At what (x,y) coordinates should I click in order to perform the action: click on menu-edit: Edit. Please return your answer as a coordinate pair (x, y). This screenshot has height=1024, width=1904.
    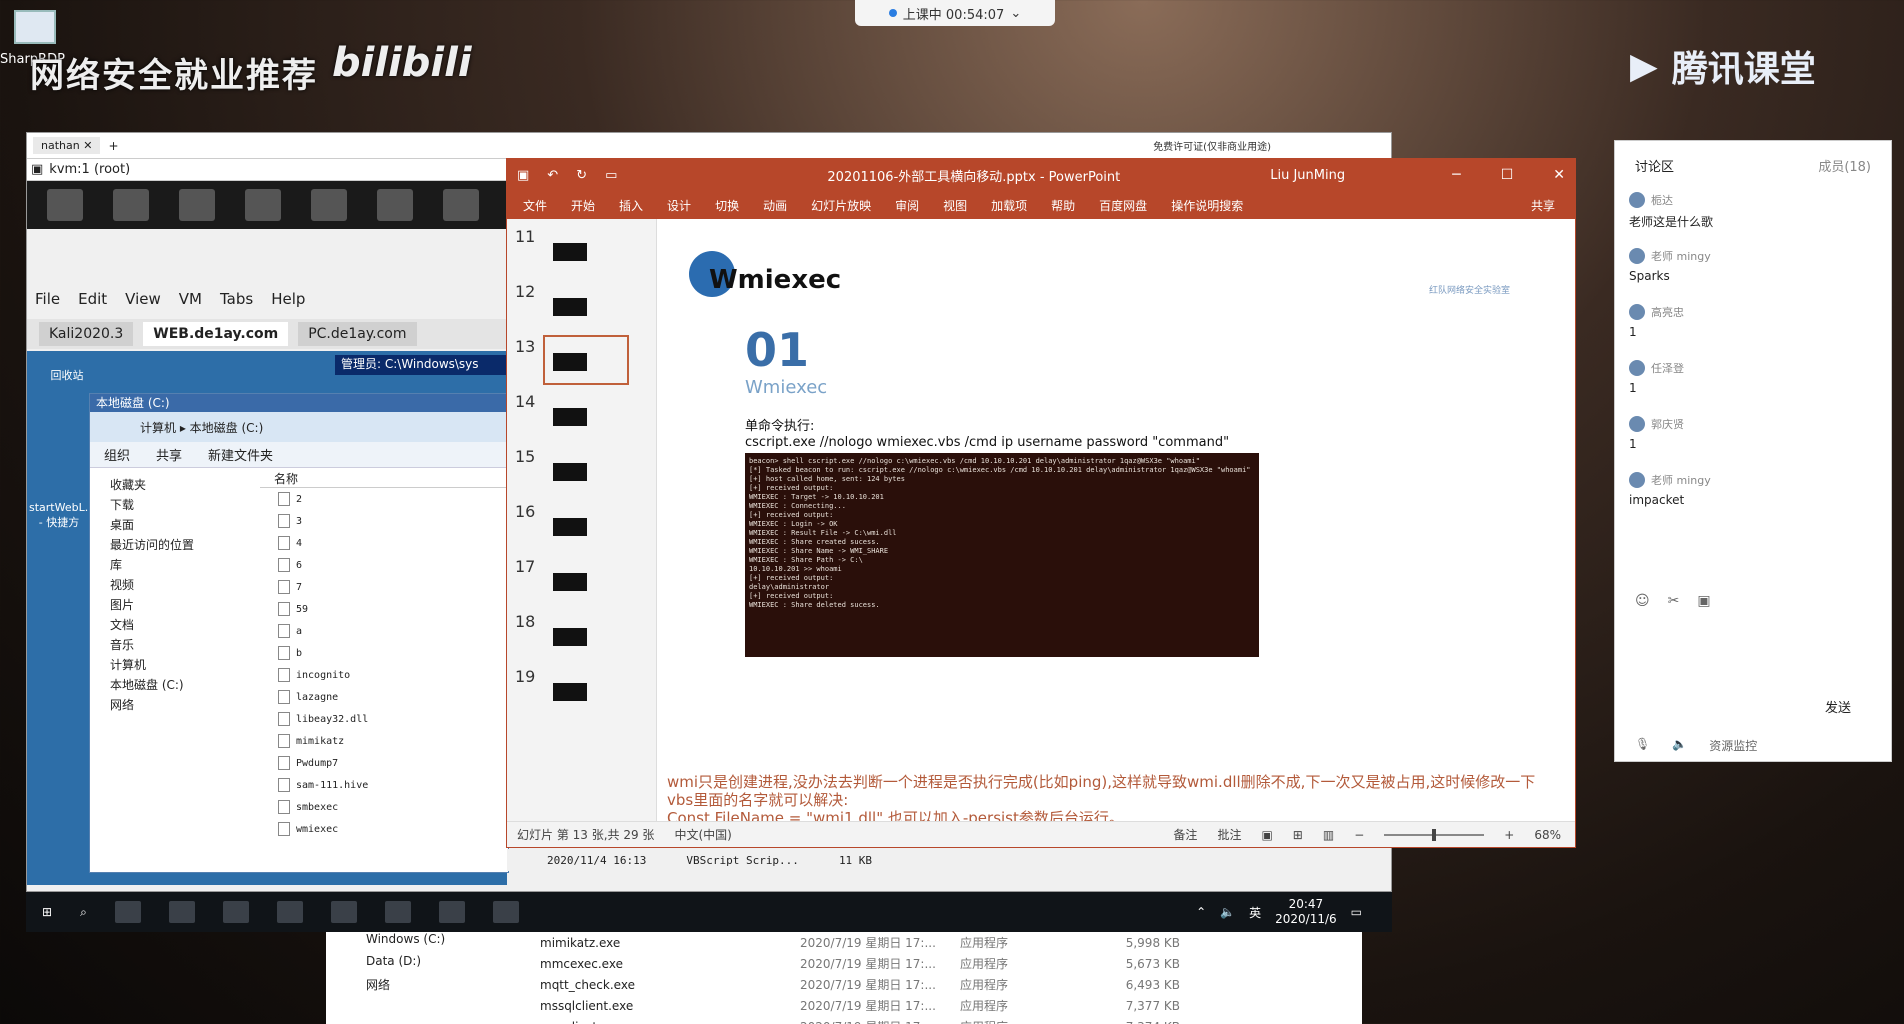
    Looking at the image, I should click on (92, 299).